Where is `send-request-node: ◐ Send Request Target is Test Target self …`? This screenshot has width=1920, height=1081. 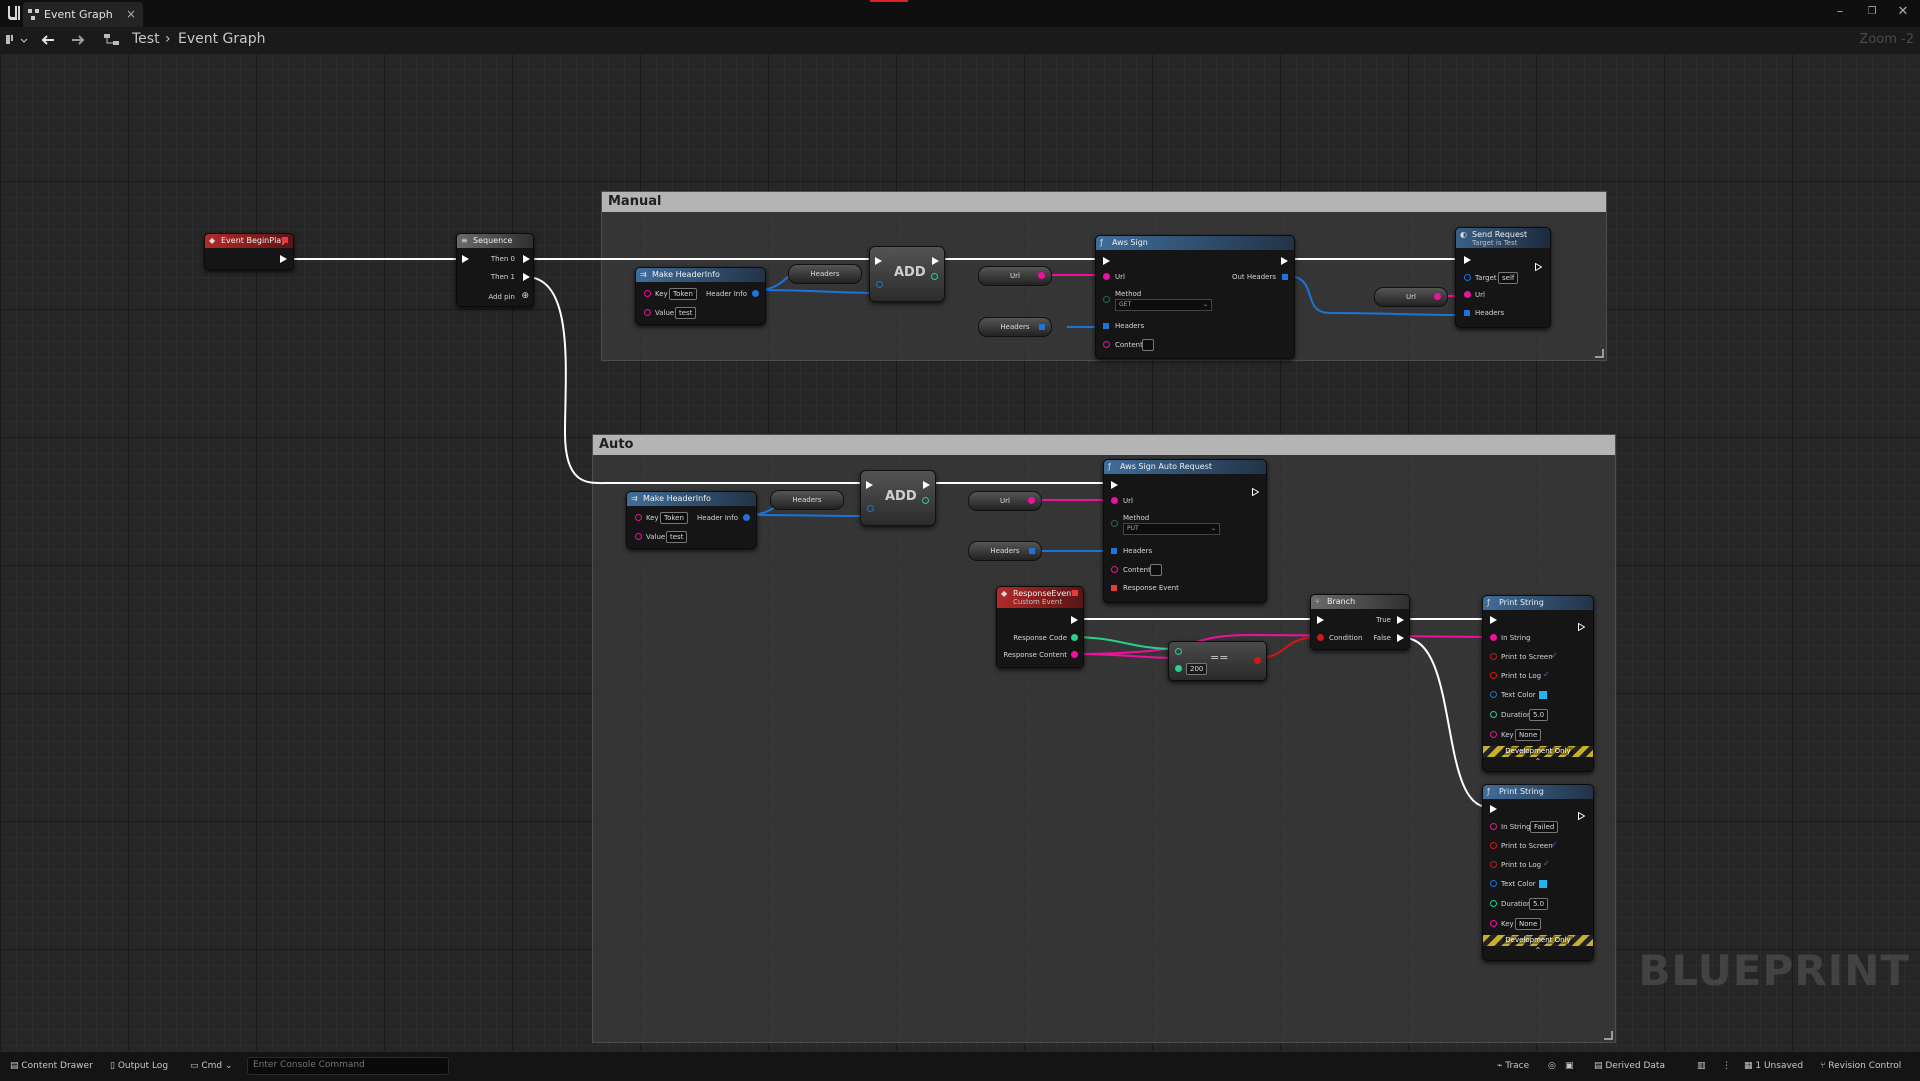
send-request-node: ◐ Send Request Target is Test Target self … is located at coordinates (1503, 277).